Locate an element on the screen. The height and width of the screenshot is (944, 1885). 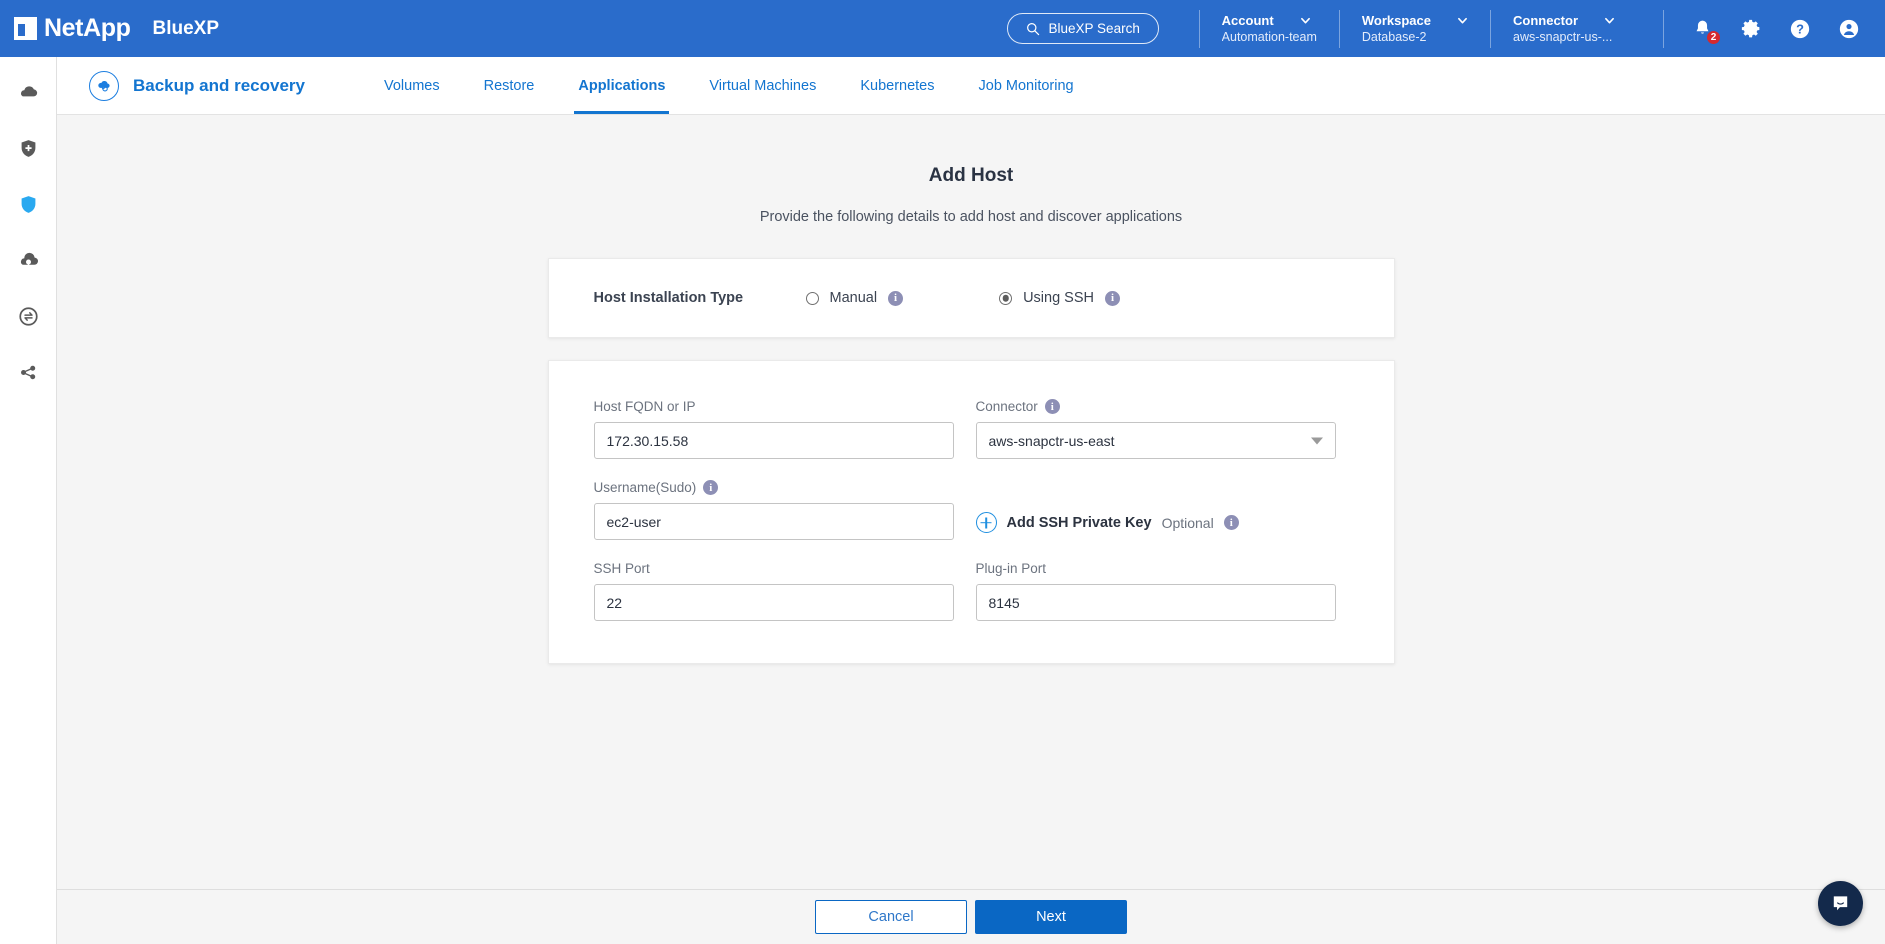
tab-restore-label: Restore is located at coordinates (509, 85).